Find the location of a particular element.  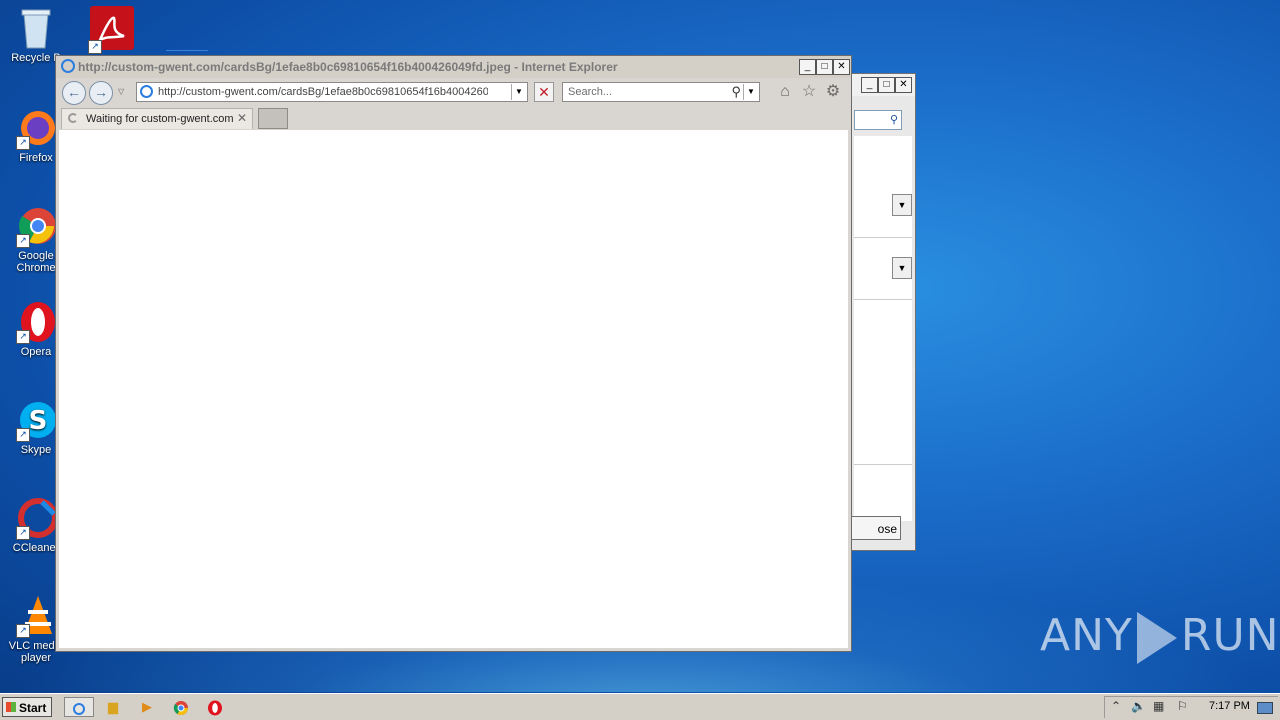

opera-icon: ↗ is located at coordinates (36, 322).